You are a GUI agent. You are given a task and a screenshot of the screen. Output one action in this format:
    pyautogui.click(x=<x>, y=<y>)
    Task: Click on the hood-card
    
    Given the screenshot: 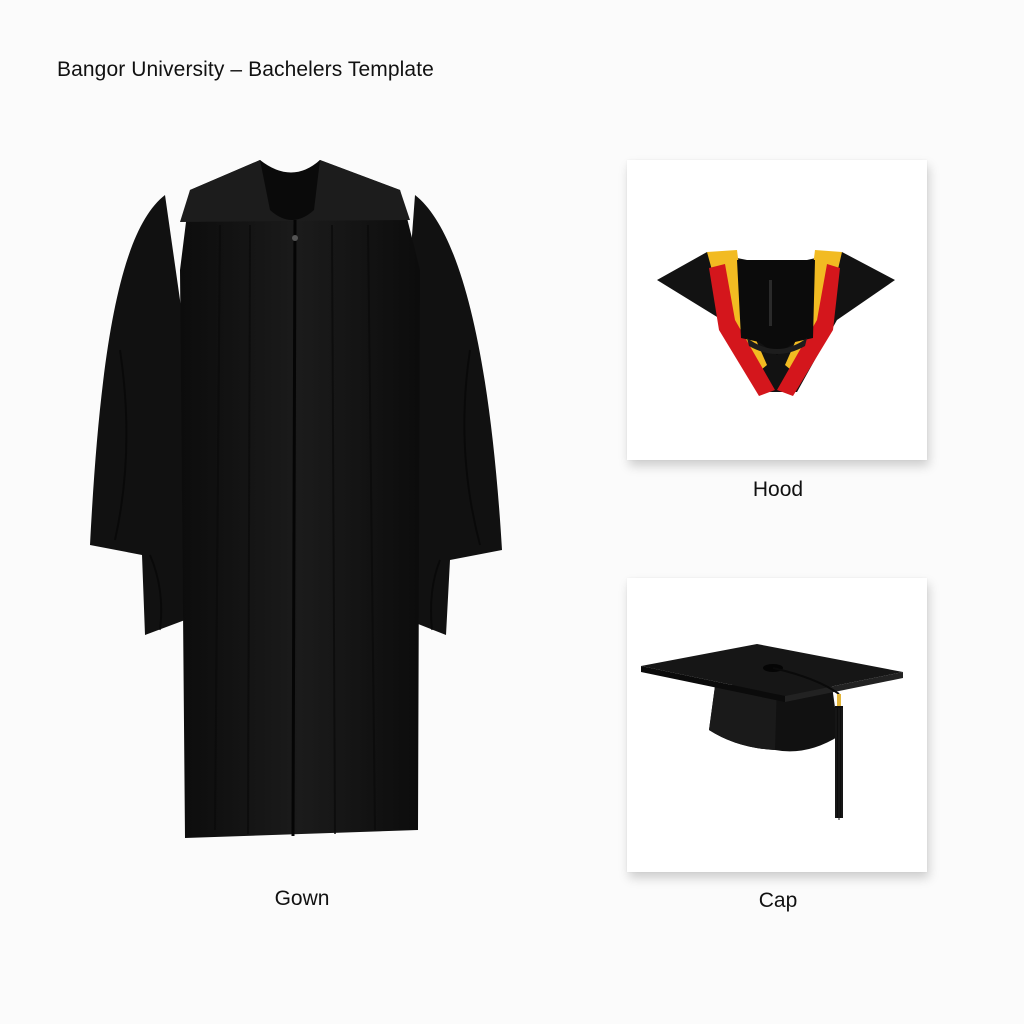 What is the action you would take?
    pyautogui.click(x=777, y=310)
    